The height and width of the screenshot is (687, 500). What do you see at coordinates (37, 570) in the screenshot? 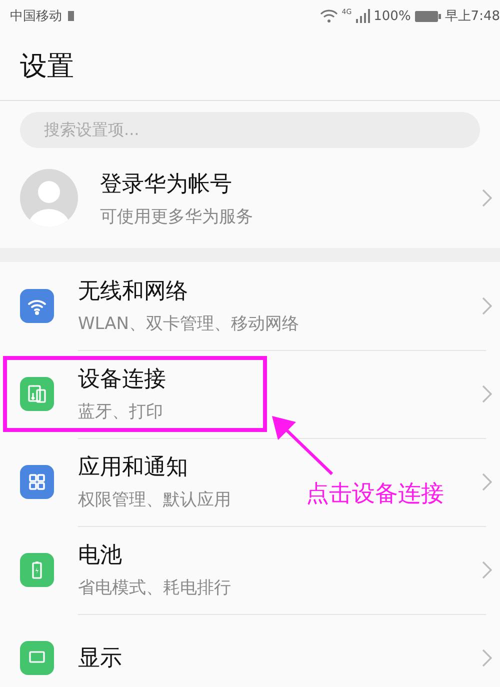
I see `battery-icon` at bounding box center [37, 570].